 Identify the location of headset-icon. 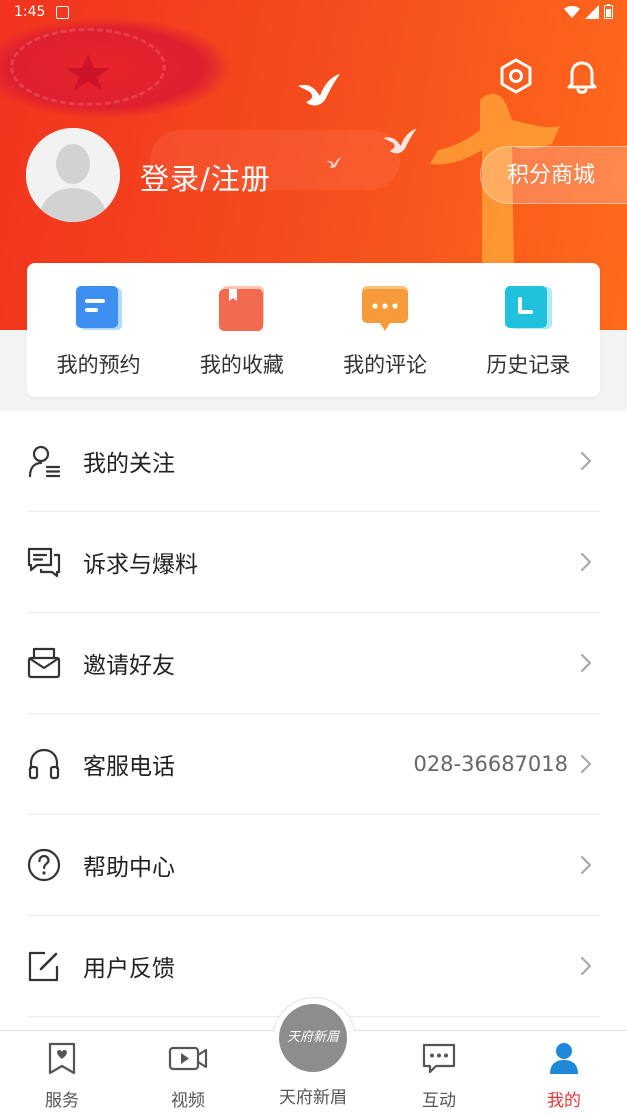
(44, 764).